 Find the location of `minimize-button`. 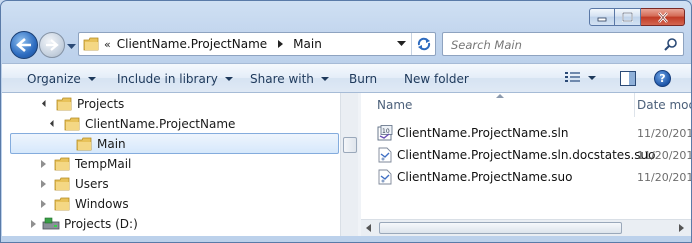

minimize-button is located at coordinates (602, 17).